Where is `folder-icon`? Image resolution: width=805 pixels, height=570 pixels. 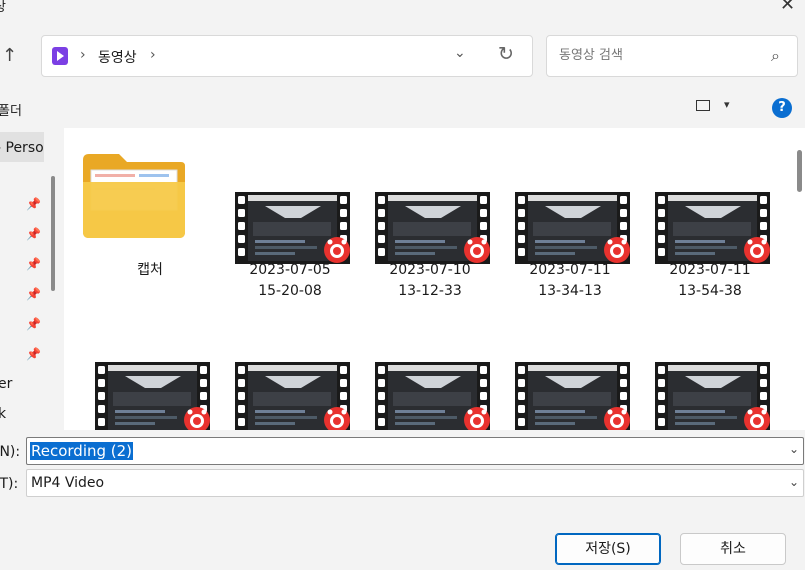
folder-icon is located at coordinates (134, 196).